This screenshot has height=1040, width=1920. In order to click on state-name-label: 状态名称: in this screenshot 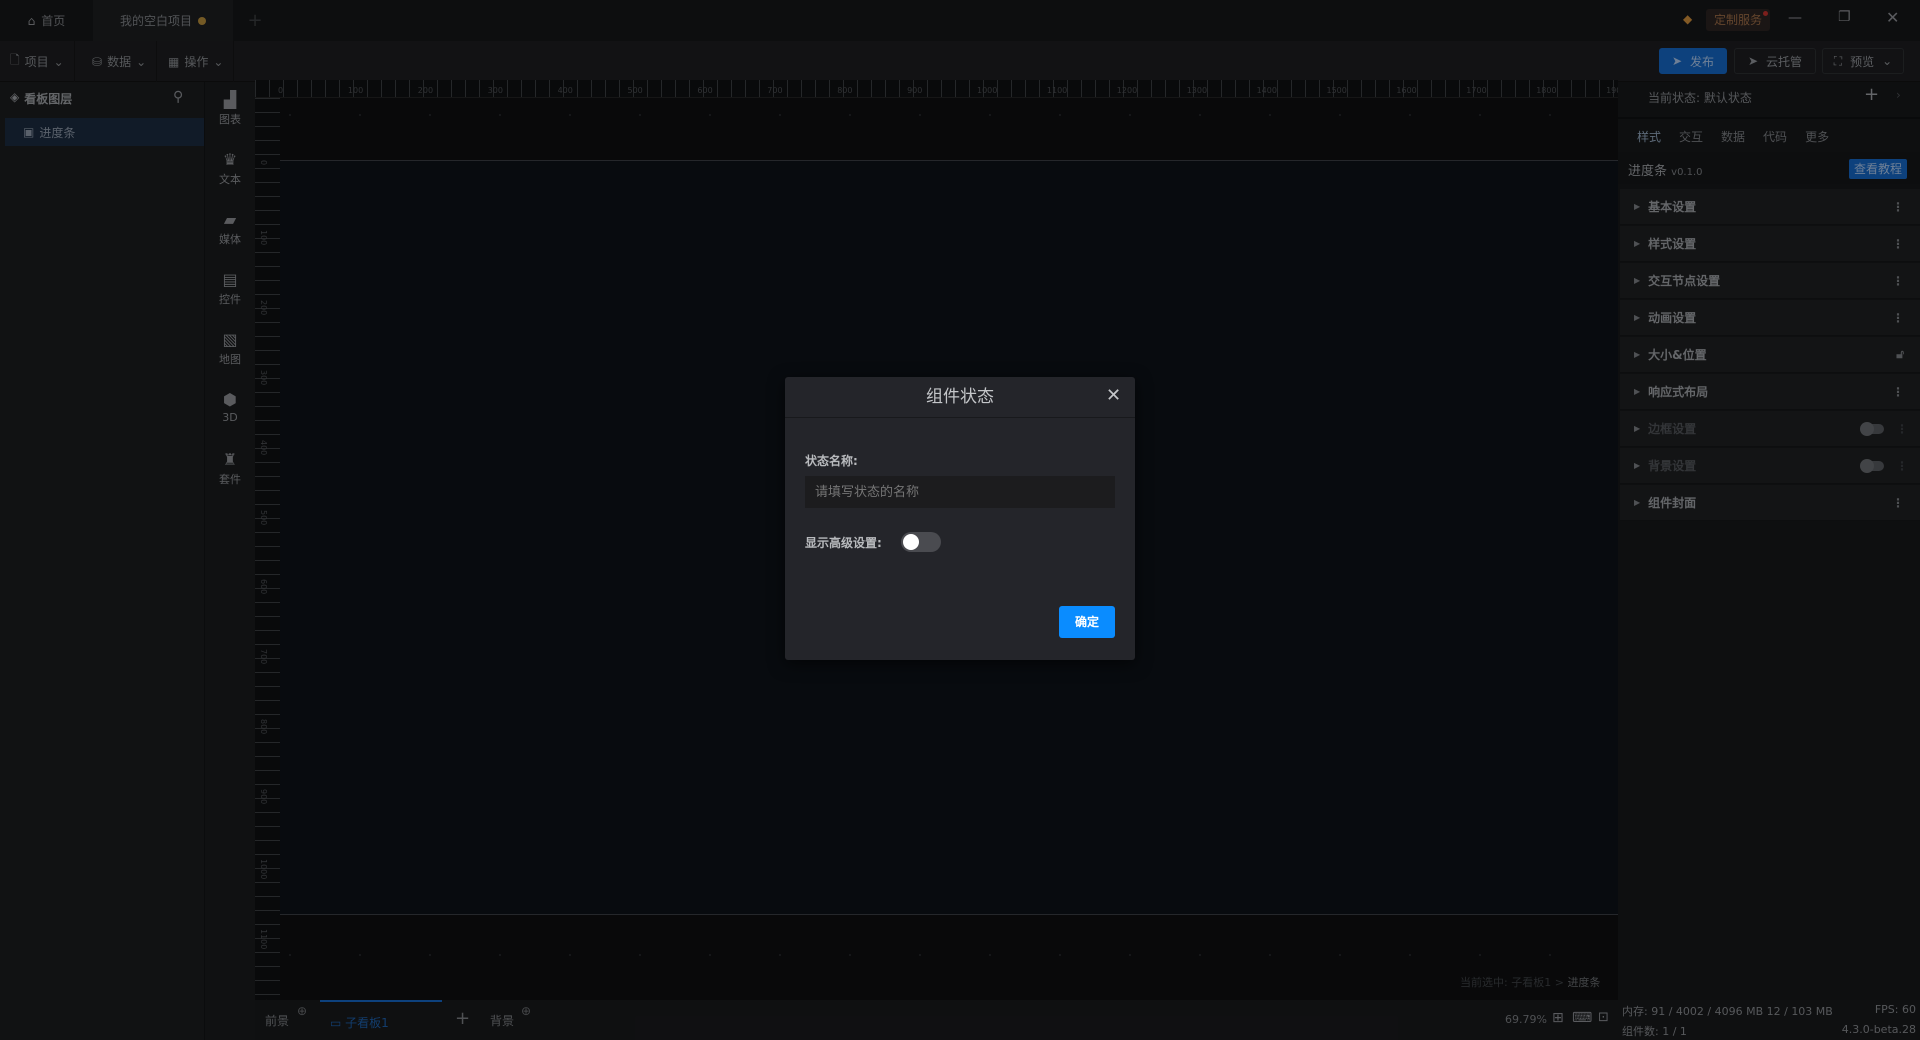, I will do `click(831, 461)`.